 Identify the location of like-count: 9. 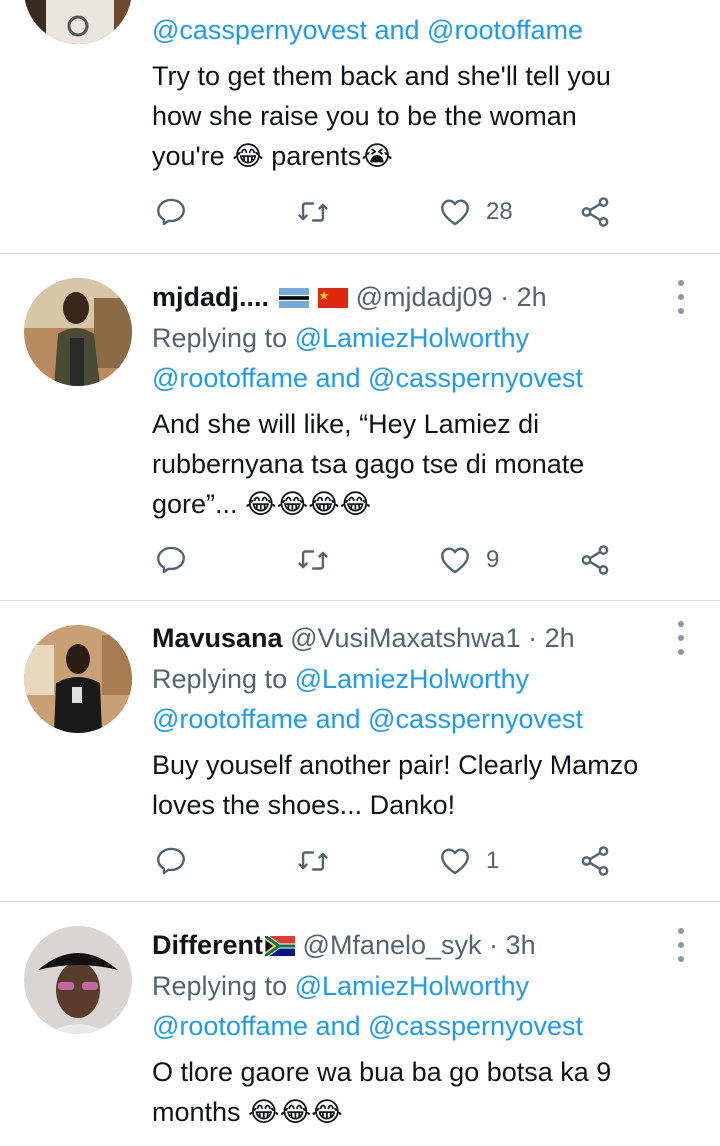
(493, 559).